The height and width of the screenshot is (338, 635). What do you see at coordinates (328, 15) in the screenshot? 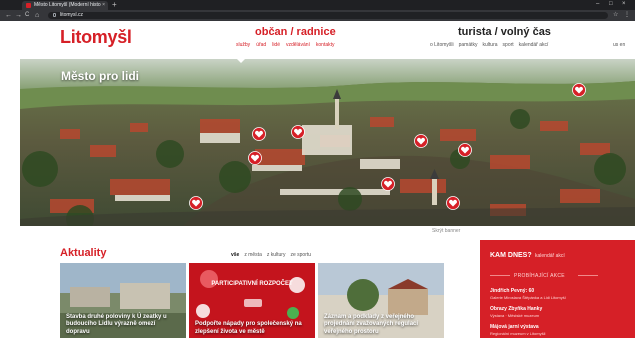
I see `address-bar: litomysl.cz` at bounding box center [328, 15].